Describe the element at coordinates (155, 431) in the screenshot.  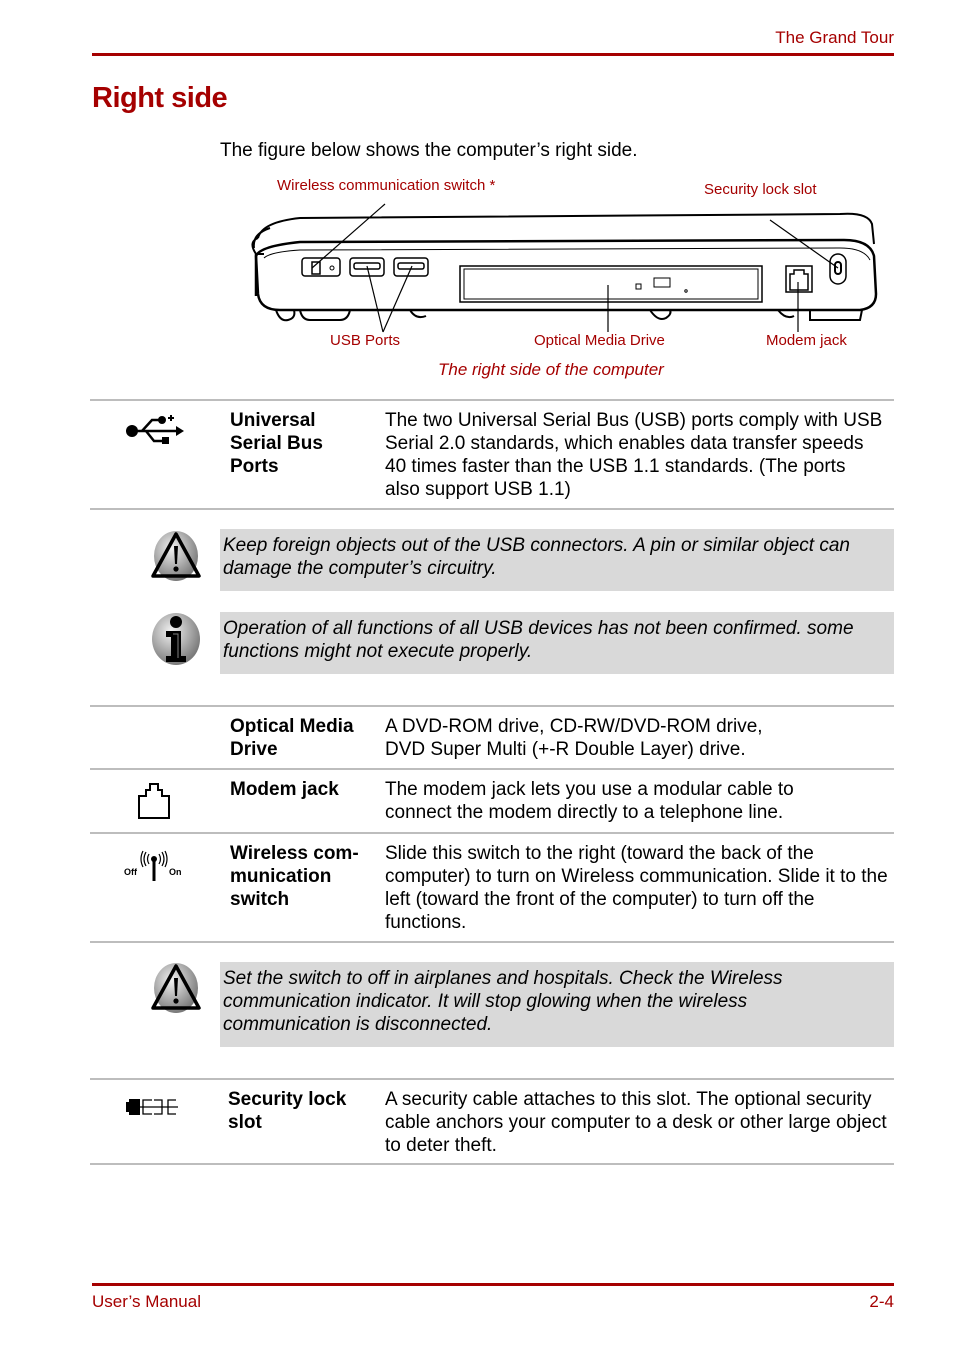
I see `usb-icon` at that location.